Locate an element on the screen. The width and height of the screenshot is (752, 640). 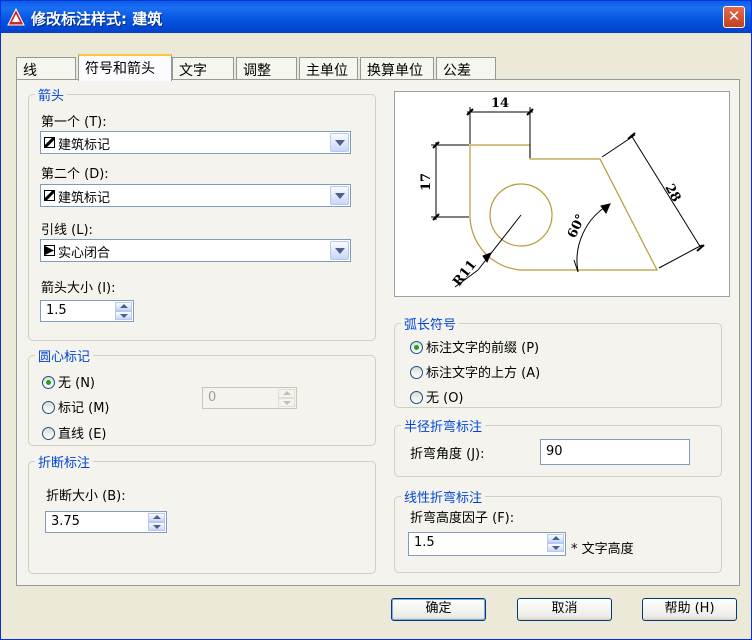
second-arrow-label: 第二个 (D): is located at coordinates (75, 174).